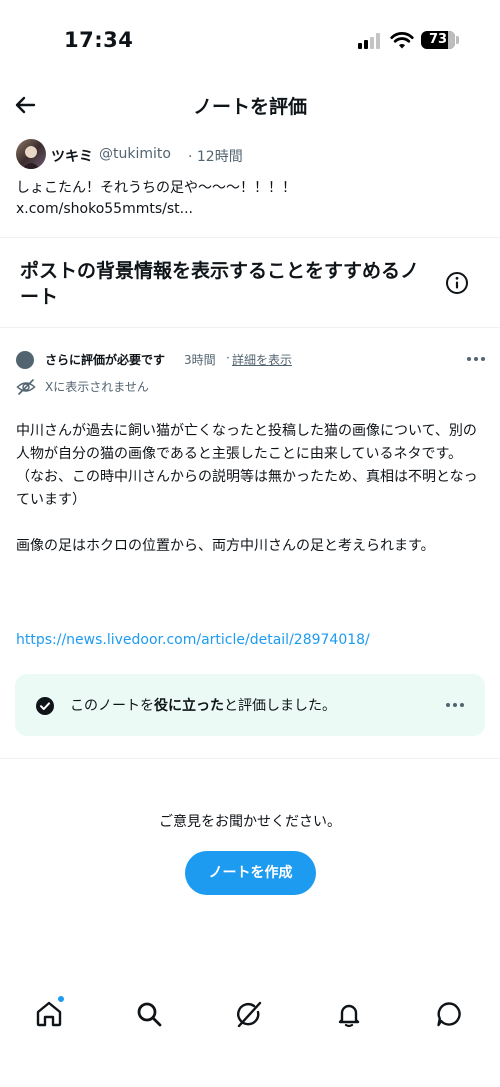 This screenshot has height=1087, width=500. What do you see at coordinates (189, 706) in the screenshot?
I see `rating-value: 役に立った` at bounding box center [189, 706].